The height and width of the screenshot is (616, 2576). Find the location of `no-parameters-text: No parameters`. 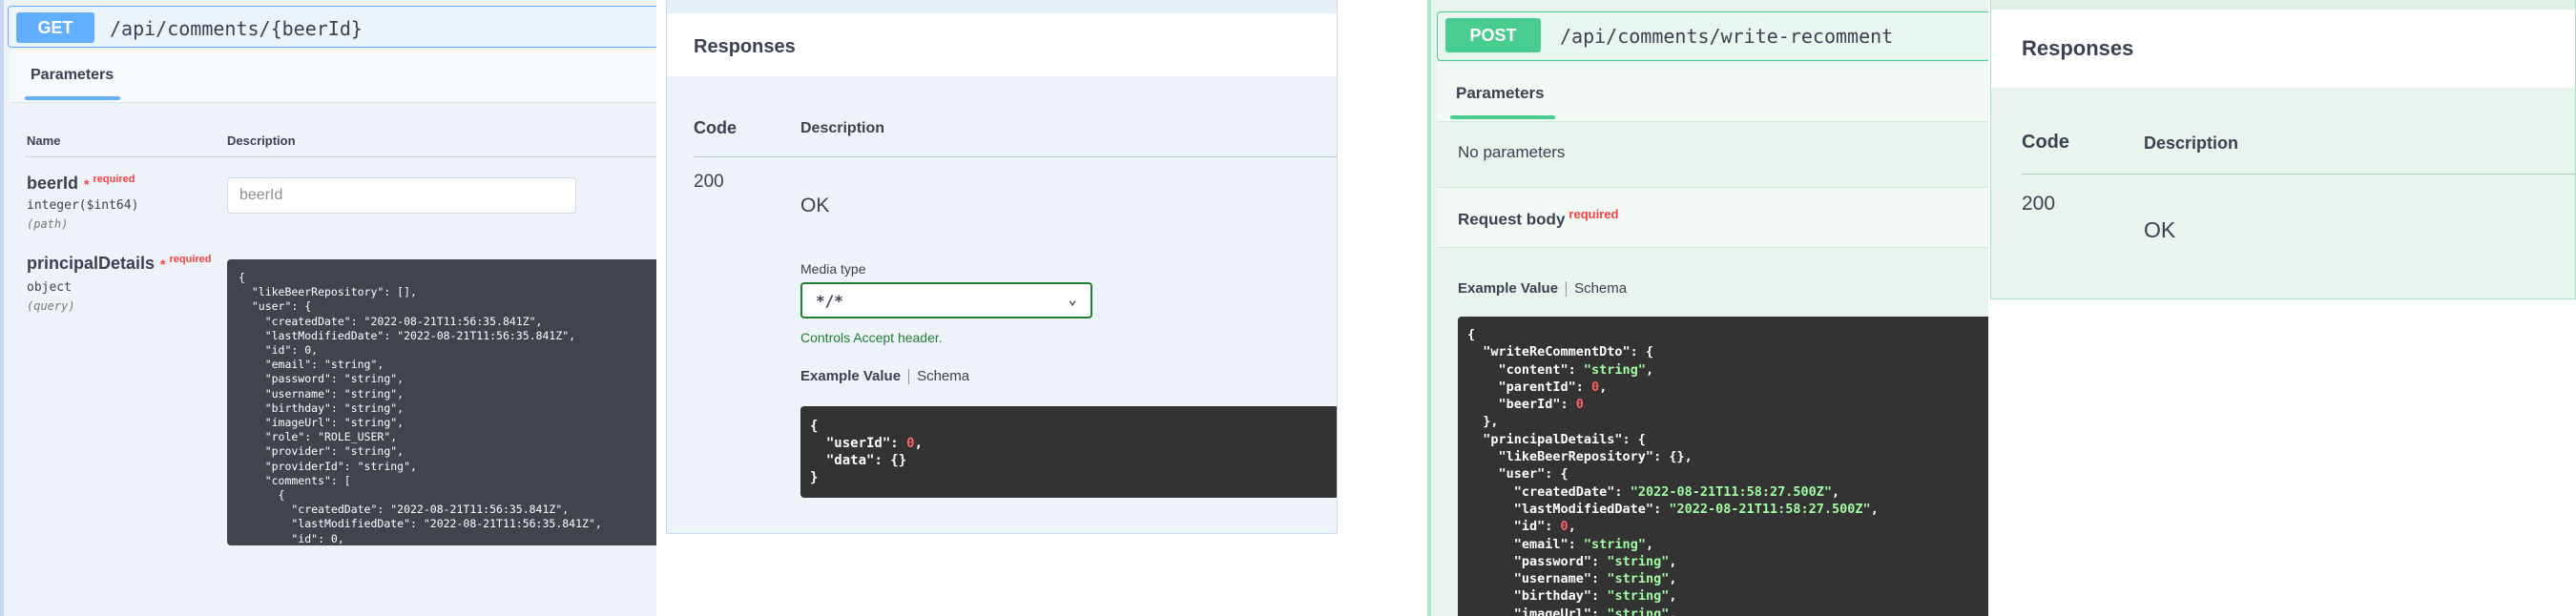

no-parameters-text: No parameters is located at coordinates (1512, 152).